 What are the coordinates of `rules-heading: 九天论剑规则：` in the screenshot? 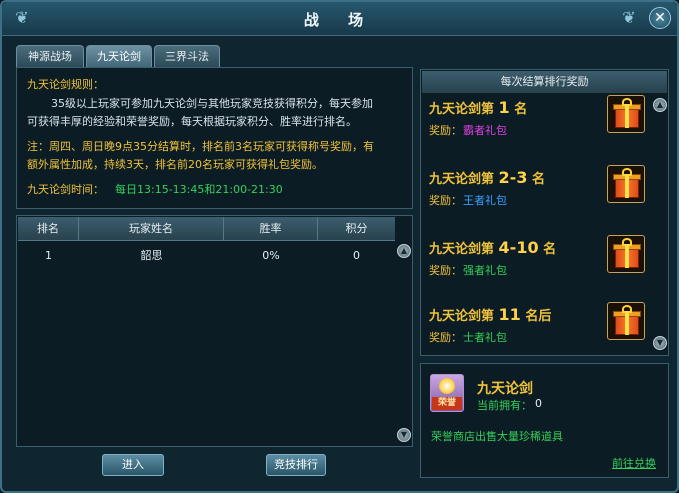 It's located at (65, 84).